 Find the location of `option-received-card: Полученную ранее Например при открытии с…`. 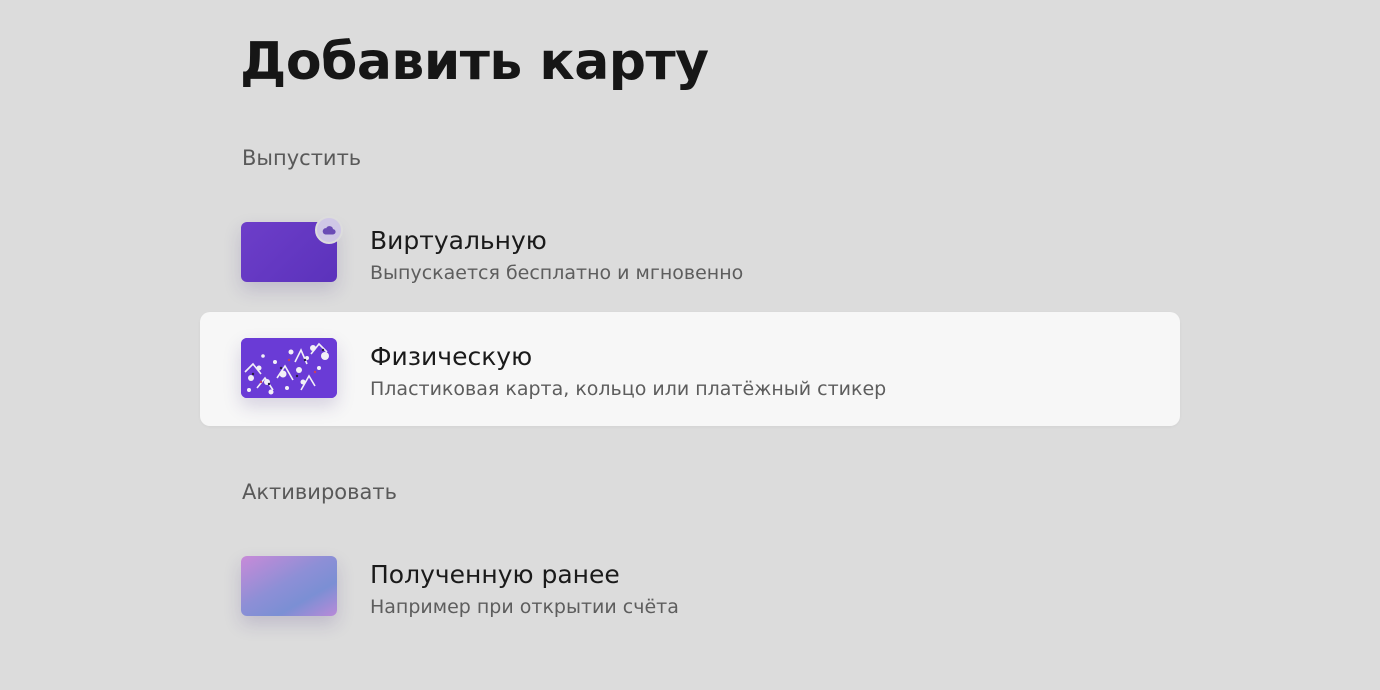

option-received-card: Полученную ранее Например при открытии с… is located at coordinates (690, 587).